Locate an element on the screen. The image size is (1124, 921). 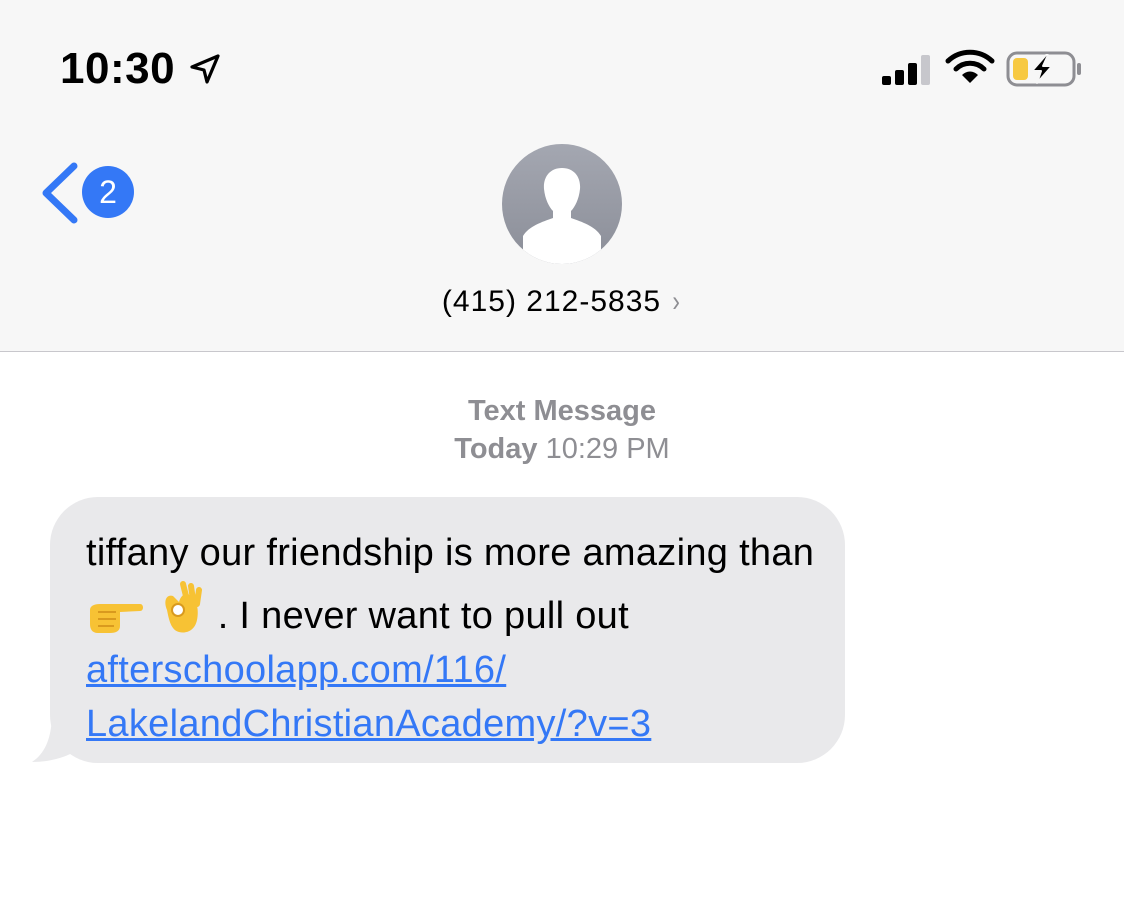
ok-hand-emoji is located at coordinates (183, 607).